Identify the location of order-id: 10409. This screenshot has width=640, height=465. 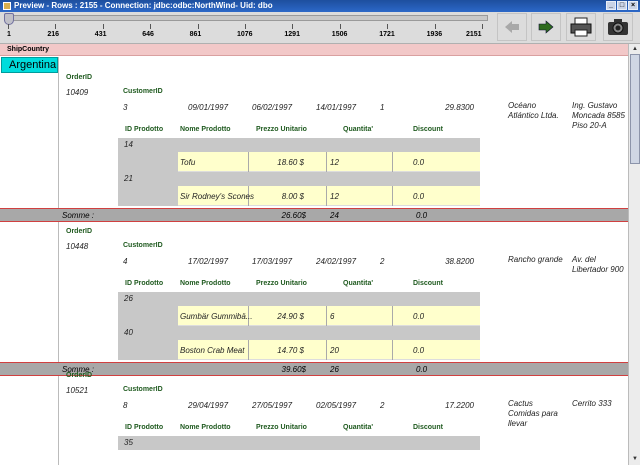
(77, 92).